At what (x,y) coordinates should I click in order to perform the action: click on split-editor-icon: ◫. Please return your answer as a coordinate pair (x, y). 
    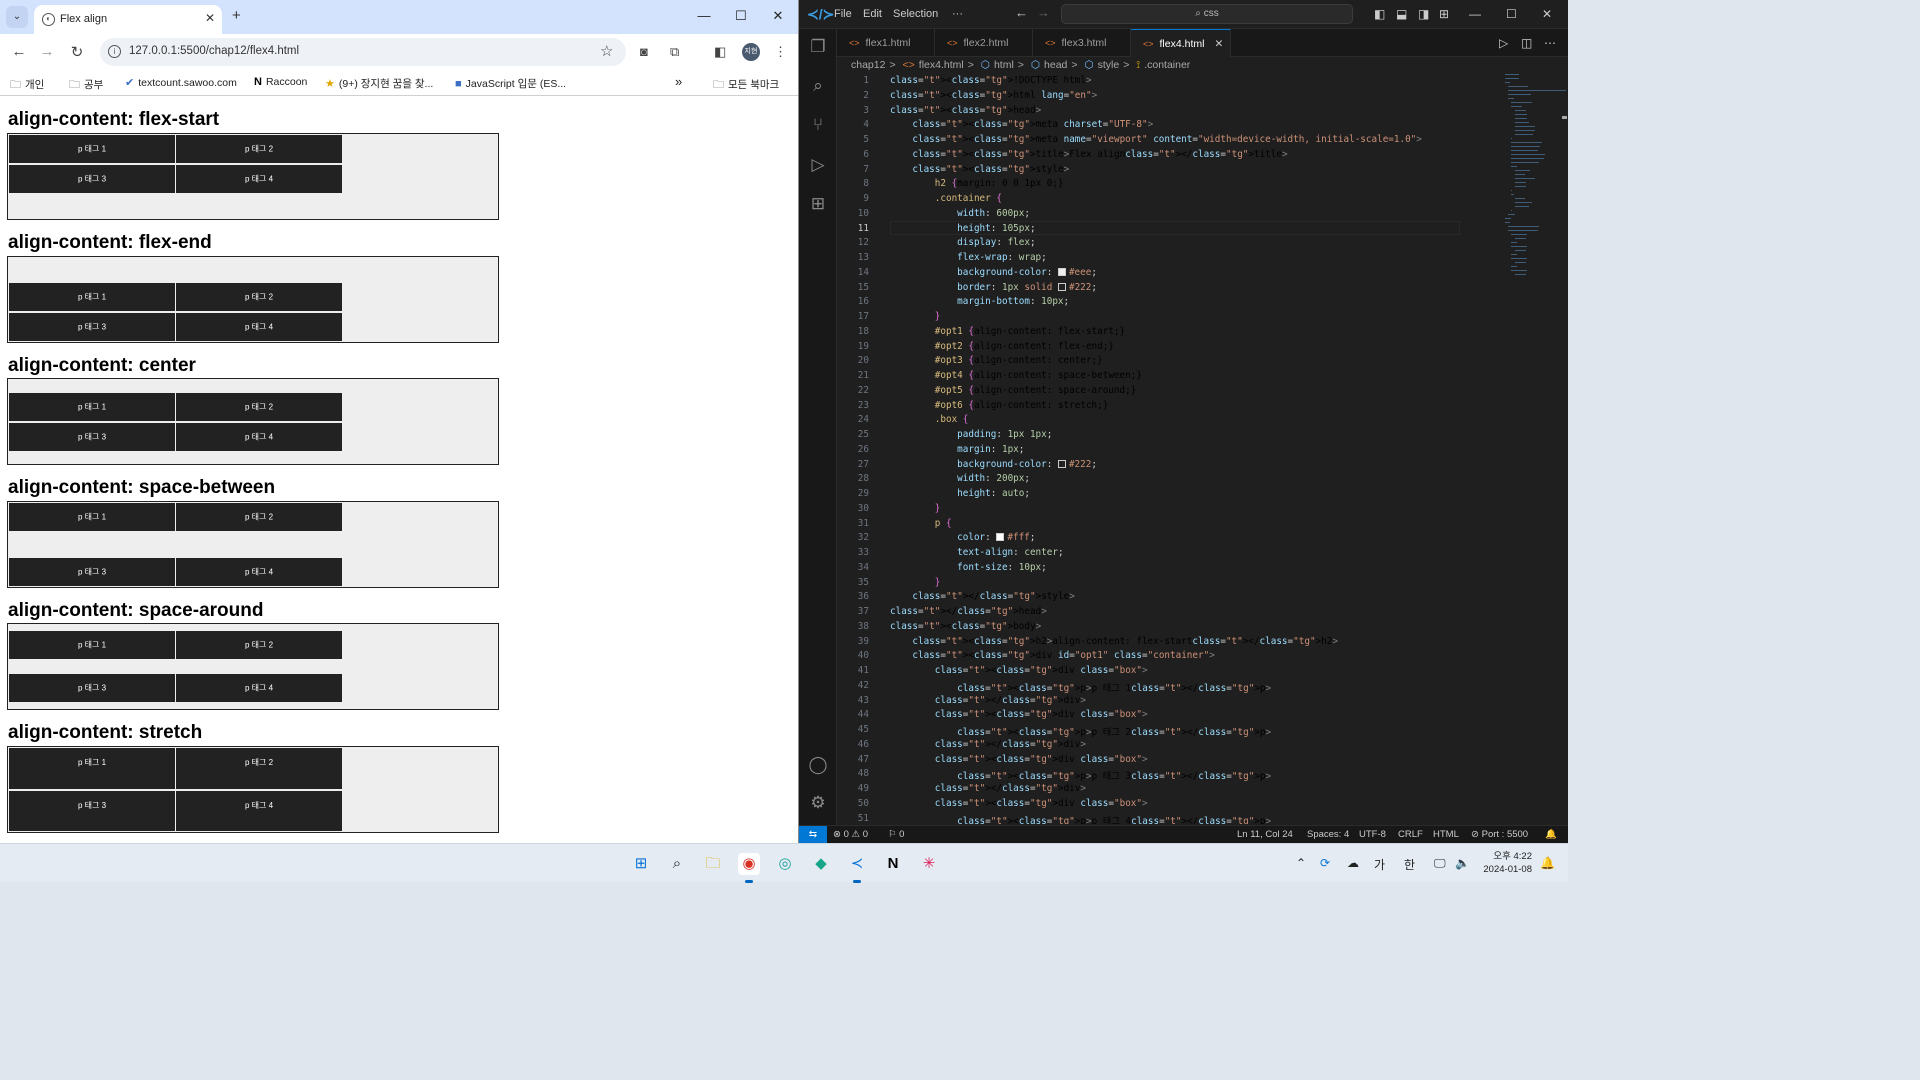
    Looking at the image, I should click on (1526, 43).